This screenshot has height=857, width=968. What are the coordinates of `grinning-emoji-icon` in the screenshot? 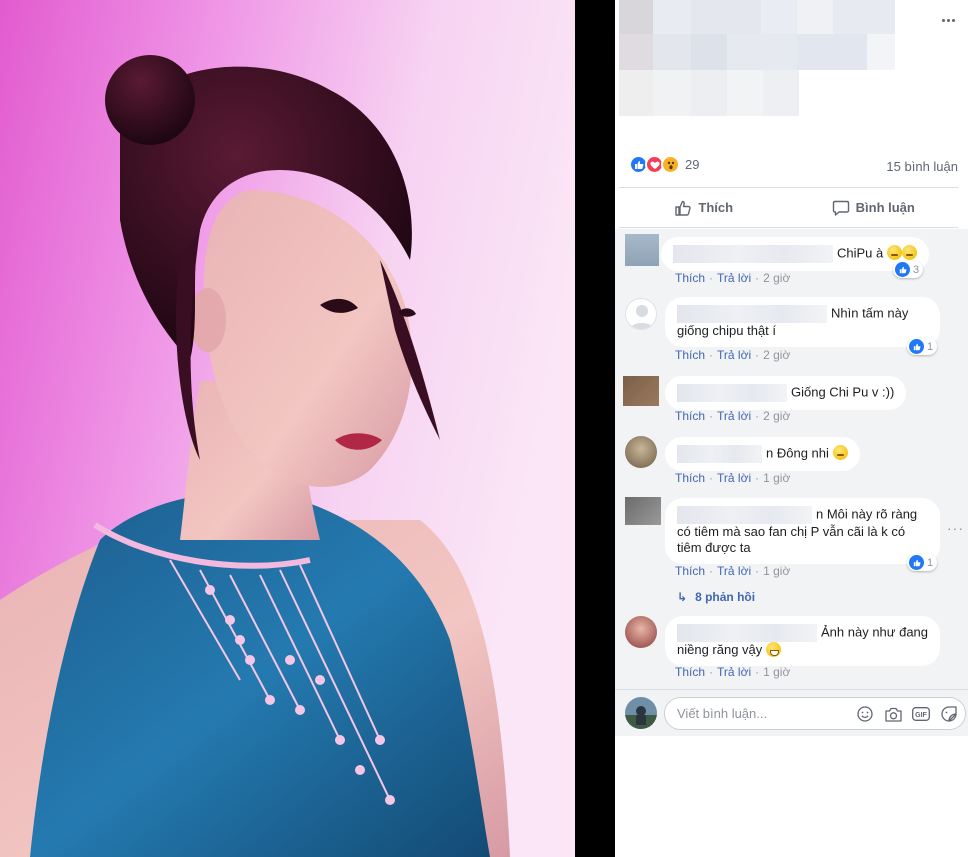 It's located at (773, 649).